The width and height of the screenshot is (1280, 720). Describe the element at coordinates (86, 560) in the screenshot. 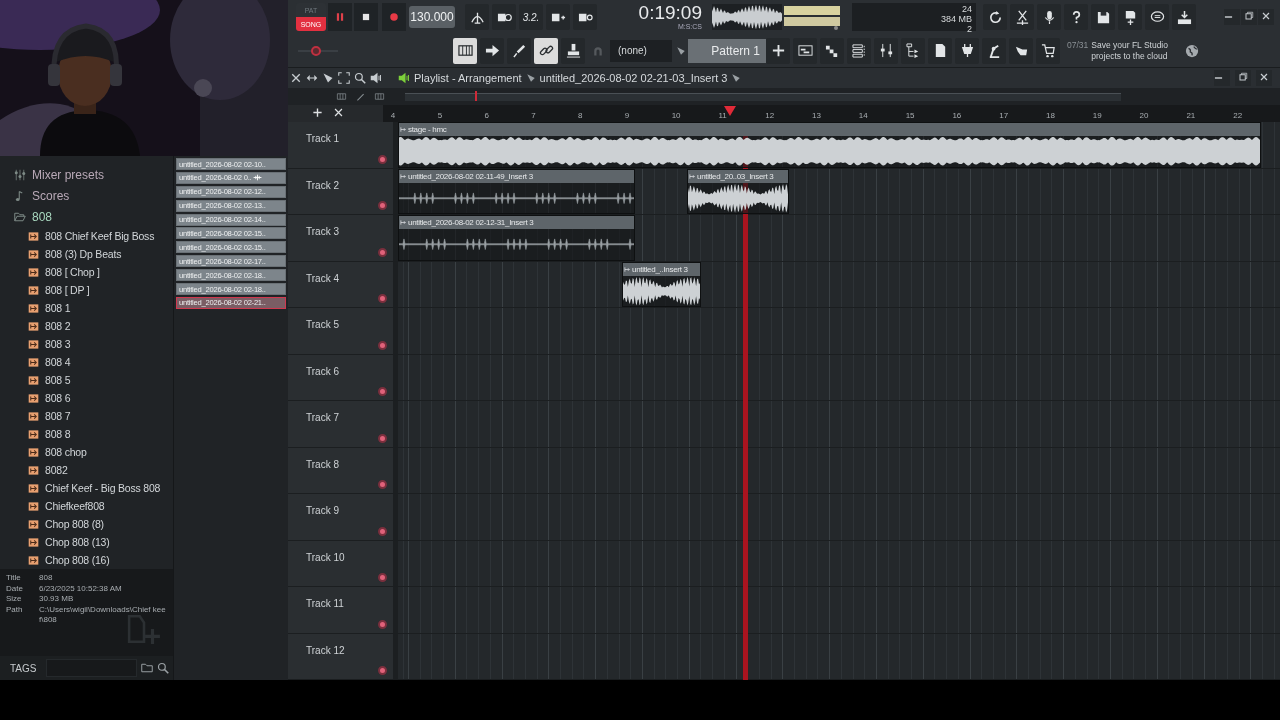

I see `browser-file: Chop 808 (16)` at that location.